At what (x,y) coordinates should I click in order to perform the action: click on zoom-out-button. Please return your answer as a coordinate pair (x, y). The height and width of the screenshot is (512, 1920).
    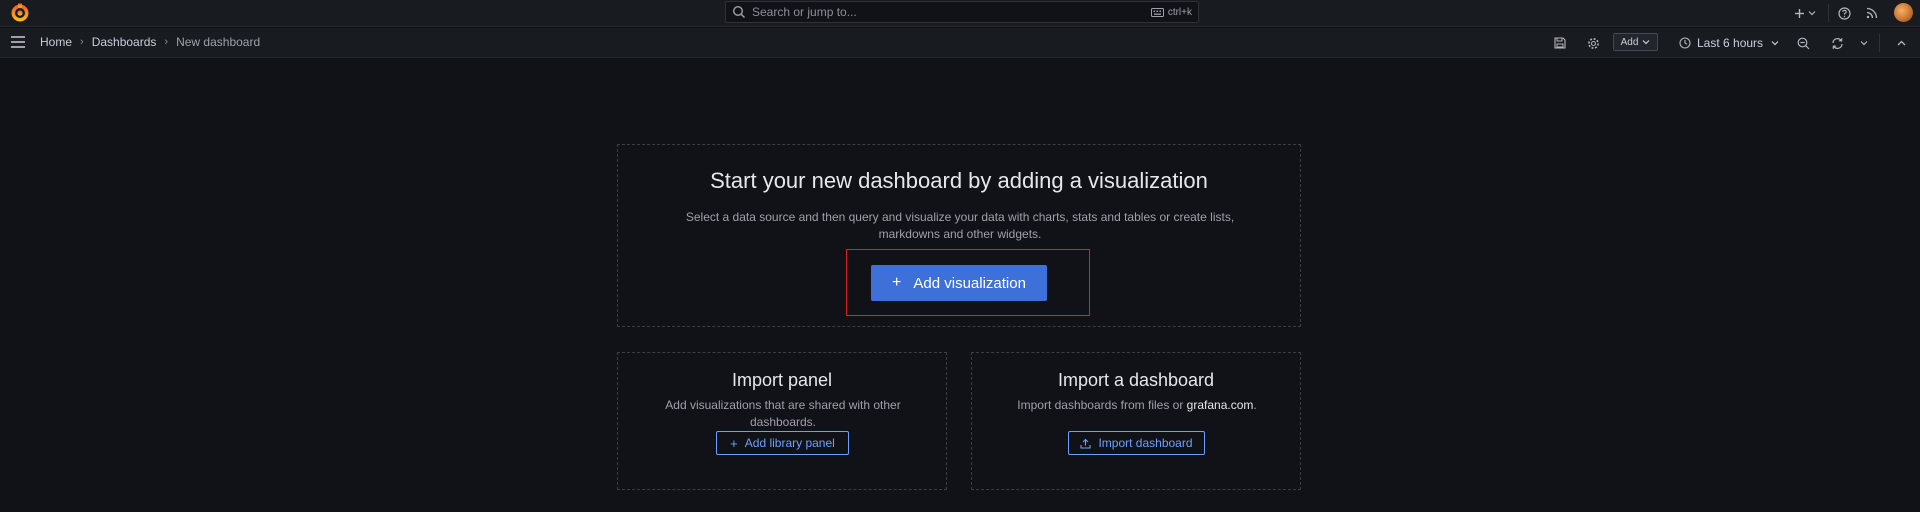
    Looking at the image, I should click on (1803, 43).